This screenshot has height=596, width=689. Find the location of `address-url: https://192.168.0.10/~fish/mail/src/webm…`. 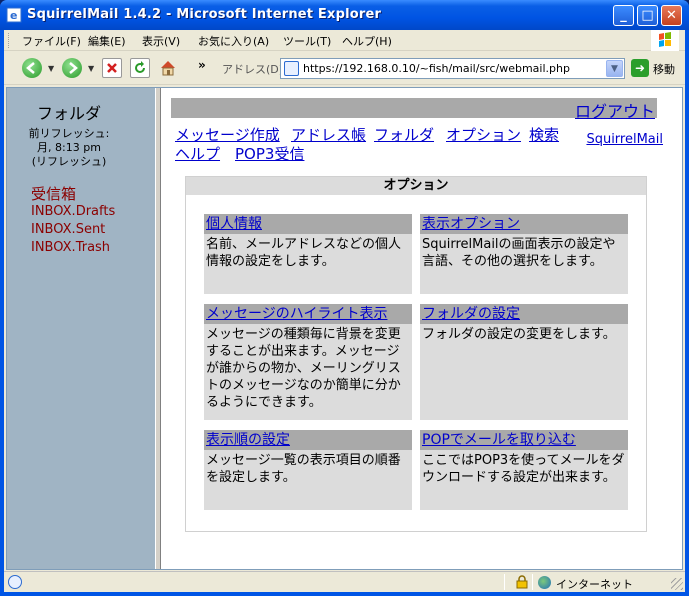

address-url: https://192.168.0.10/~fish/mail/src/webm… is located at coordinates (436, 68).